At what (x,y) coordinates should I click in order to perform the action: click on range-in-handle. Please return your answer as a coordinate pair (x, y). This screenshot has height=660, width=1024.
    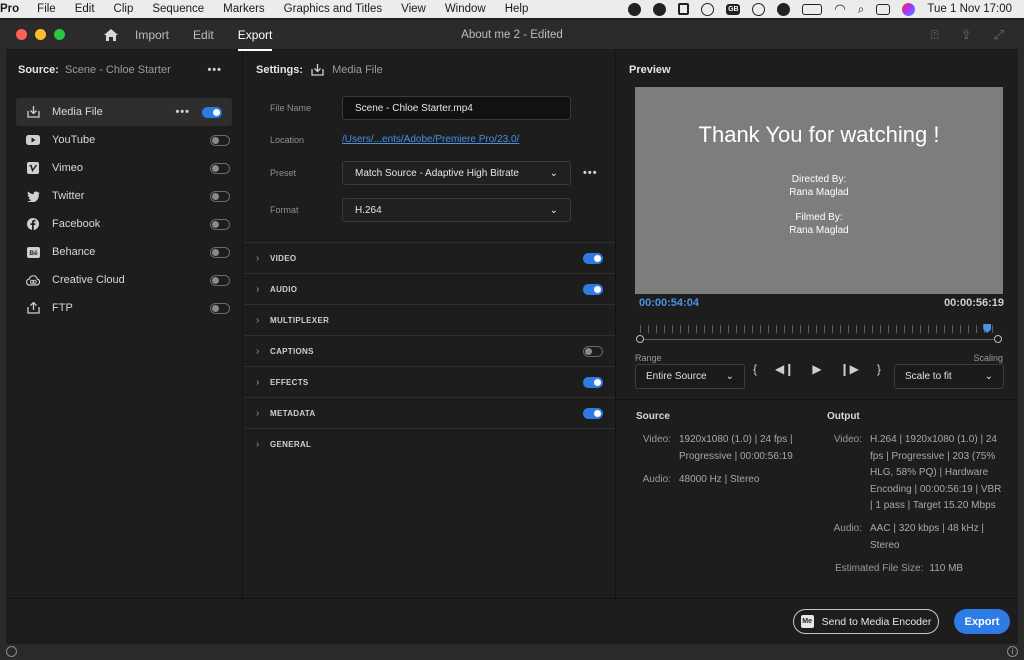
    Looking at the image, I should click on (640, 339).